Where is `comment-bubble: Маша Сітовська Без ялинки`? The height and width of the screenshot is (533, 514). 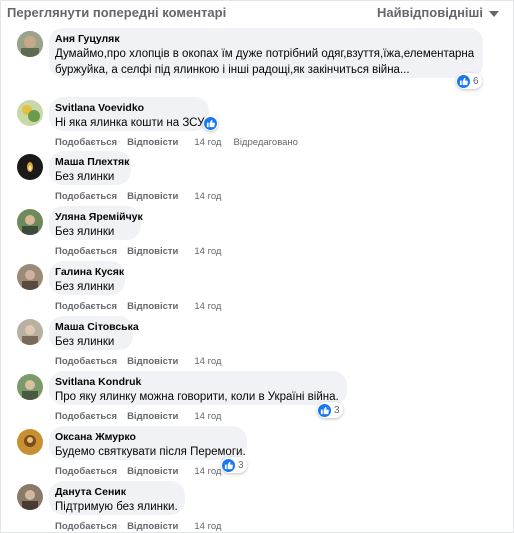
comment-bubble: Маша Сітовська Без ялинки is located at coordinates (94, 333).